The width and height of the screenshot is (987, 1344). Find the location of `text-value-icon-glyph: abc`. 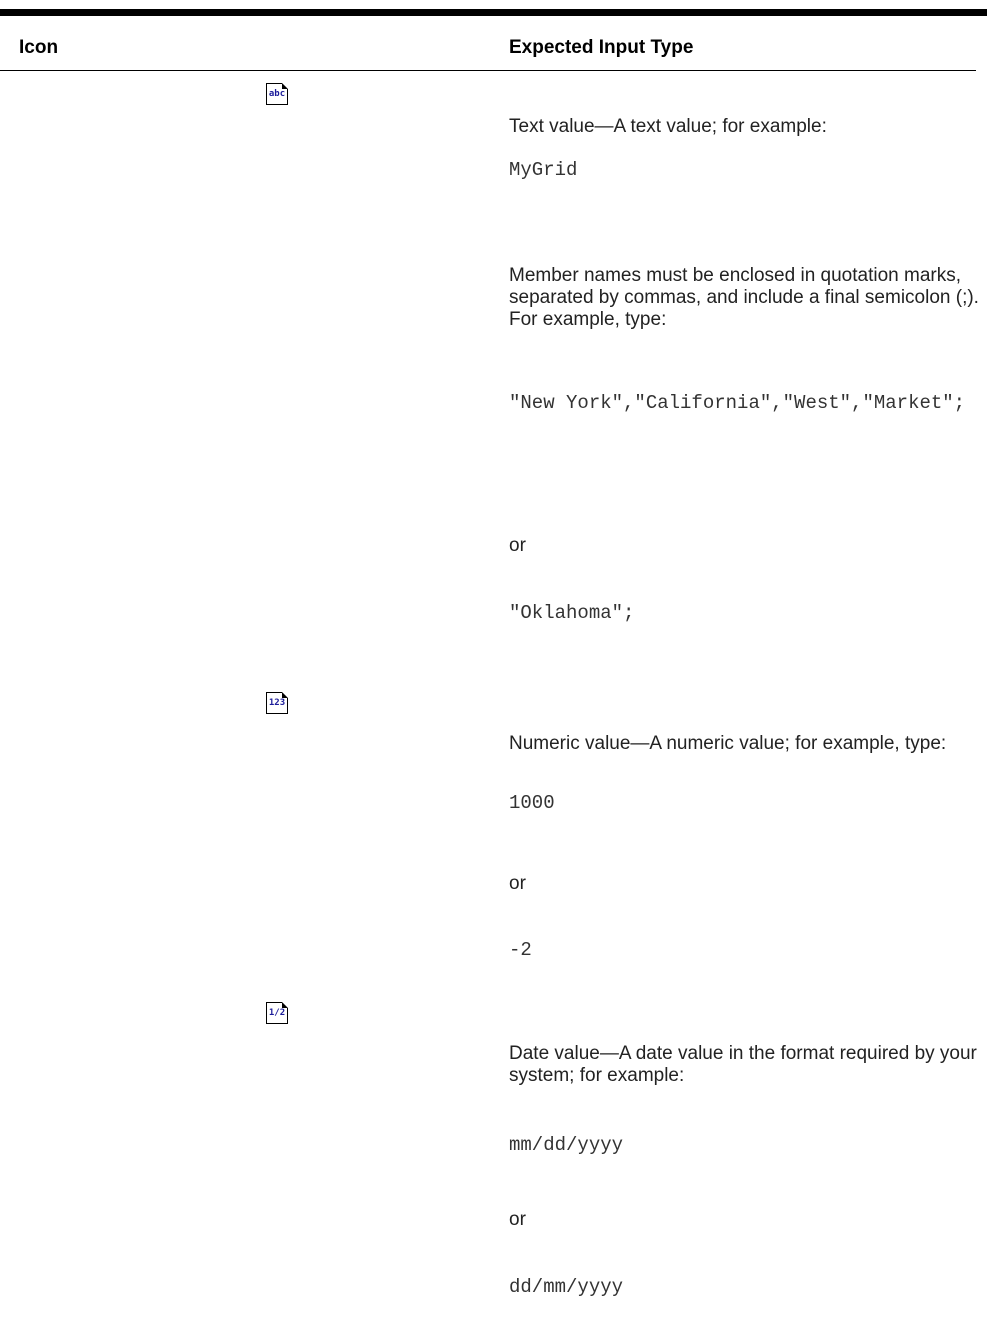

text-value-icon-glyph: abc is located at coordinates (277, 93).